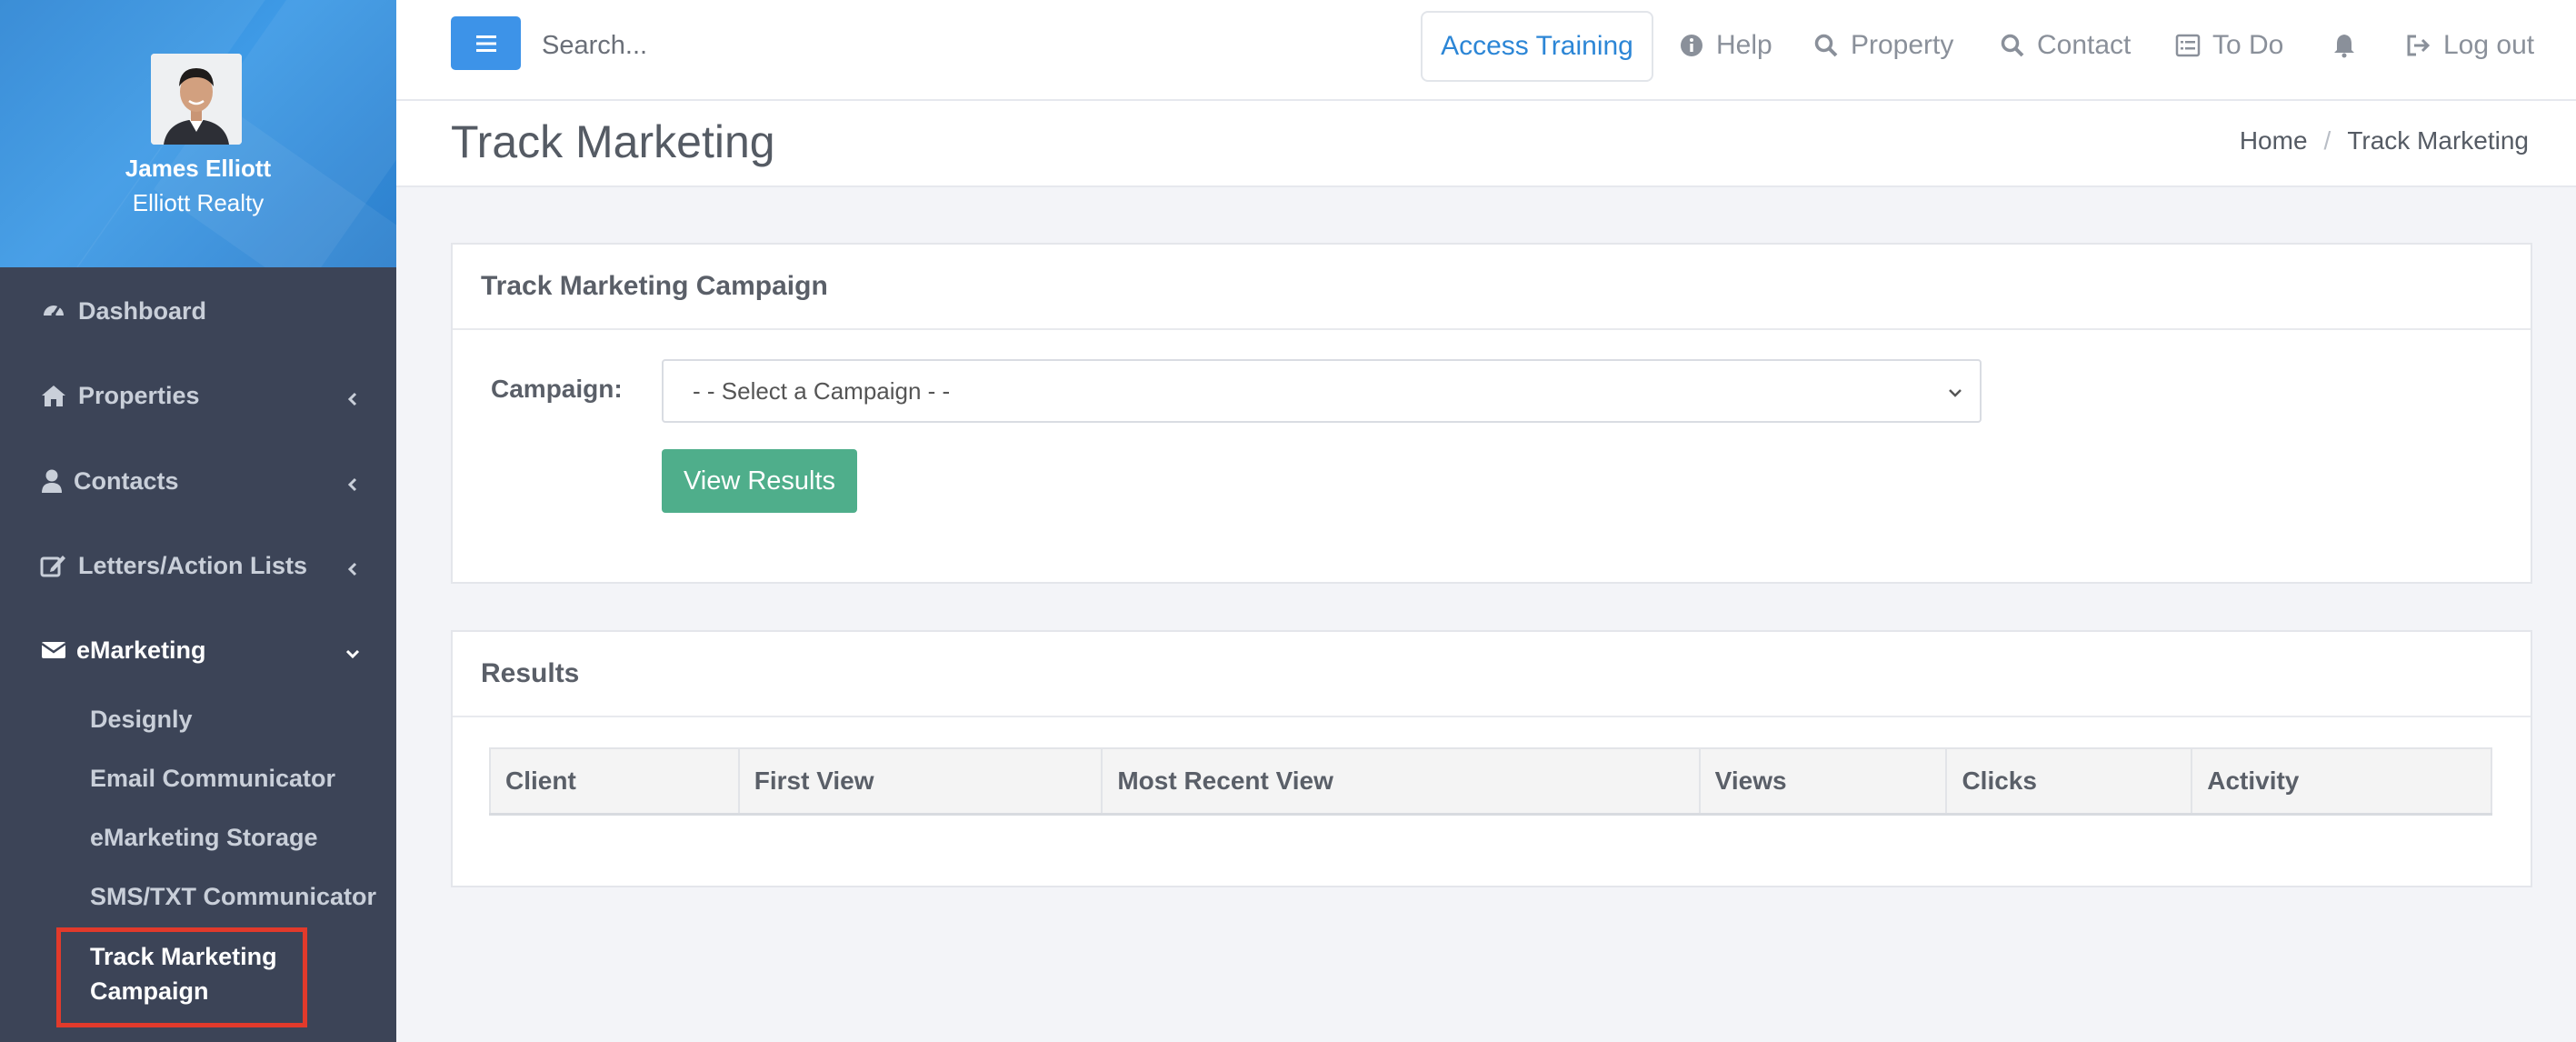 This screenshot has height=1042, width=2576. I want to click on column-header-most-recent-view: Most Recent View, so click(1401, 782).